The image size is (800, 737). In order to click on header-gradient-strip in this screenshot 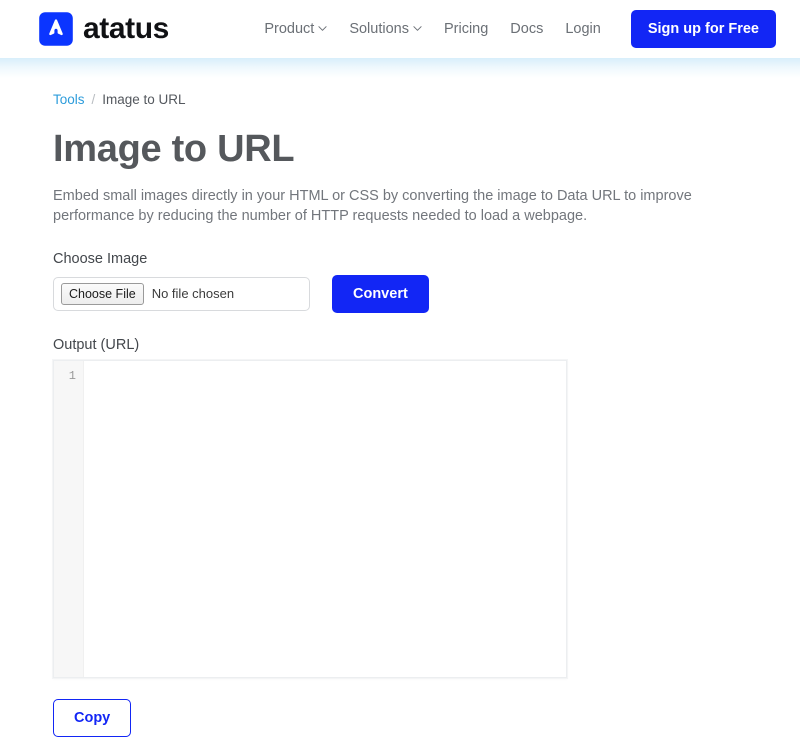, I will do `click(400, 68)`.